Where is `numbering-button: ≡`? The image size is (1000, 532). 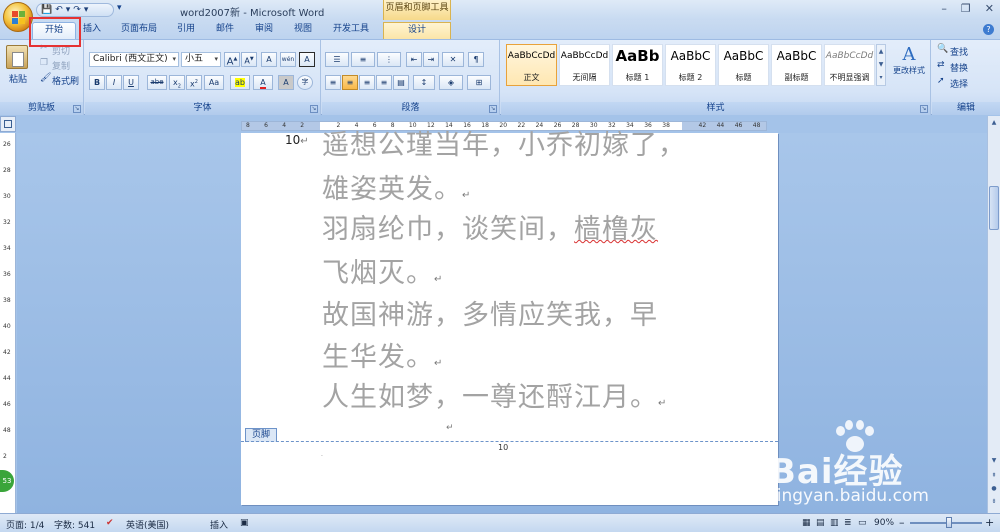 numbering-button: ≡ is located at coordinates (363, 59).